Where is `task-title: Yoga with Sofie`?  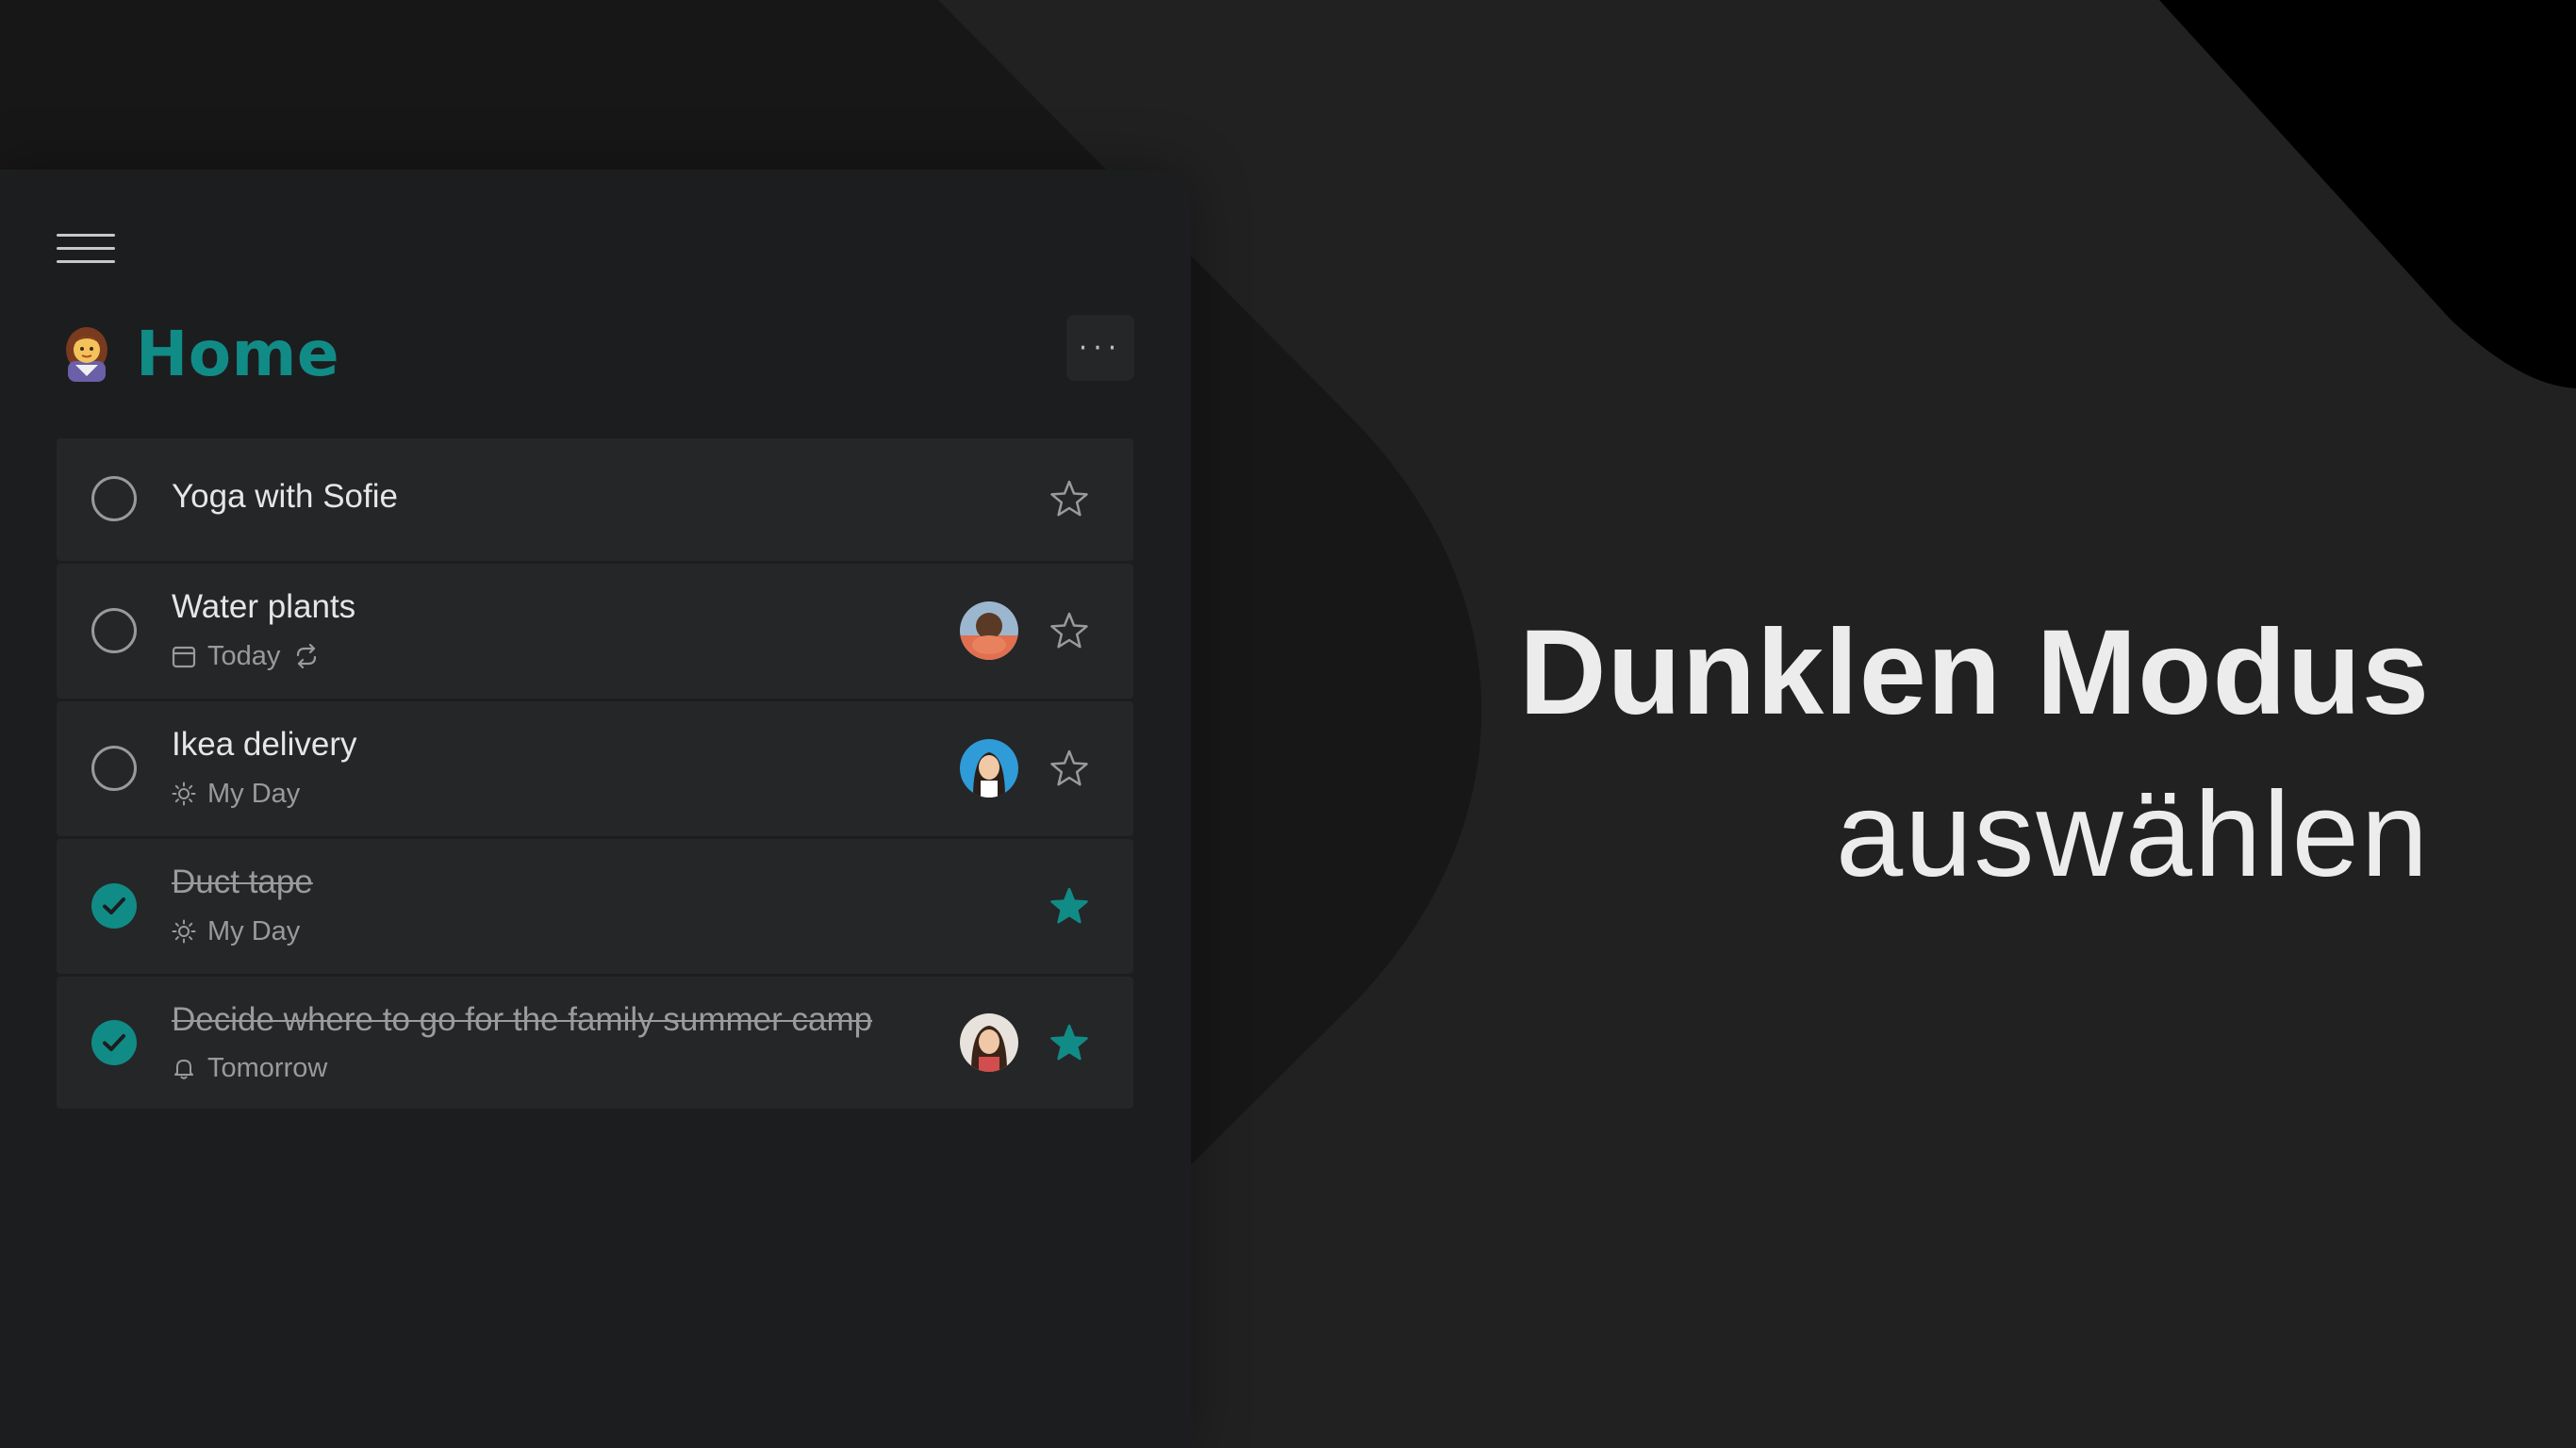 task-title: Yoga with Sofie is located at coordinates (285, 496).